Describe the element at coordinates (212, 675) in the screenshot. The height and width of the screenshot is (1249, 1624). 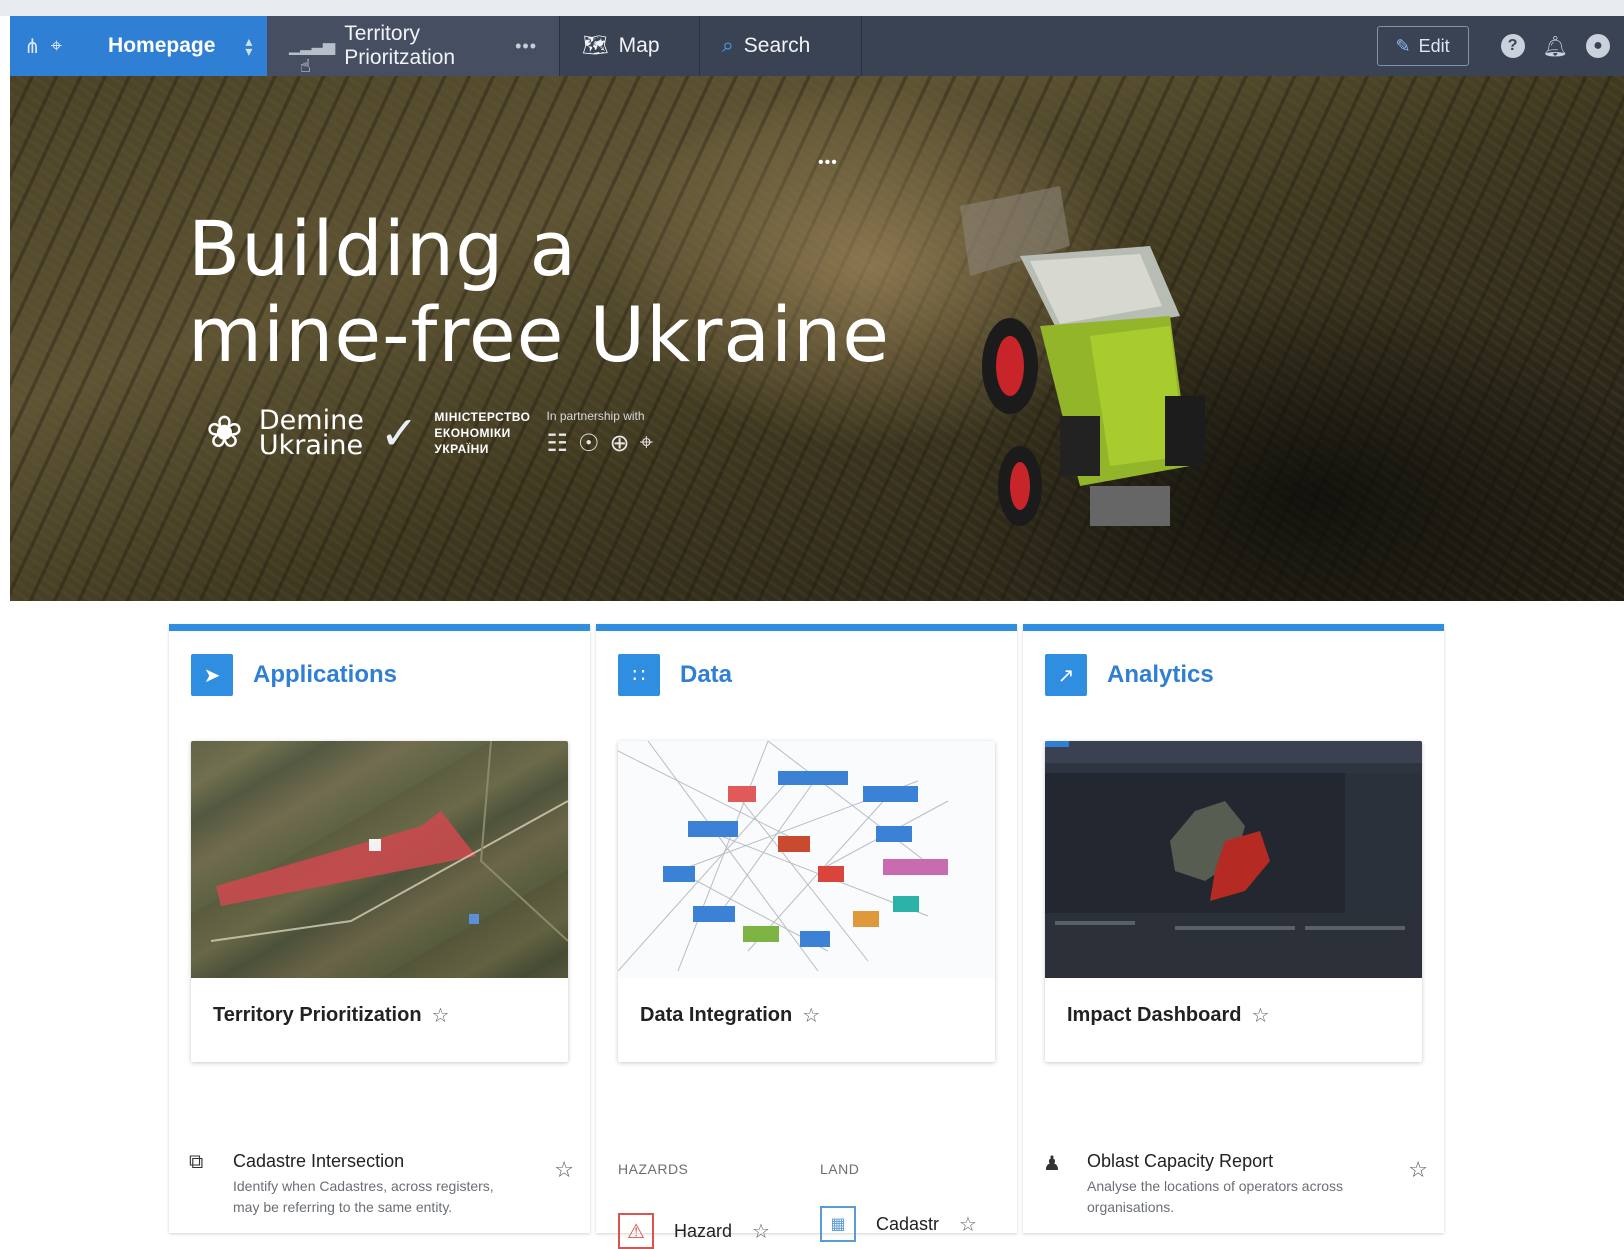
I see `rocket-icon: ➤` at that location.